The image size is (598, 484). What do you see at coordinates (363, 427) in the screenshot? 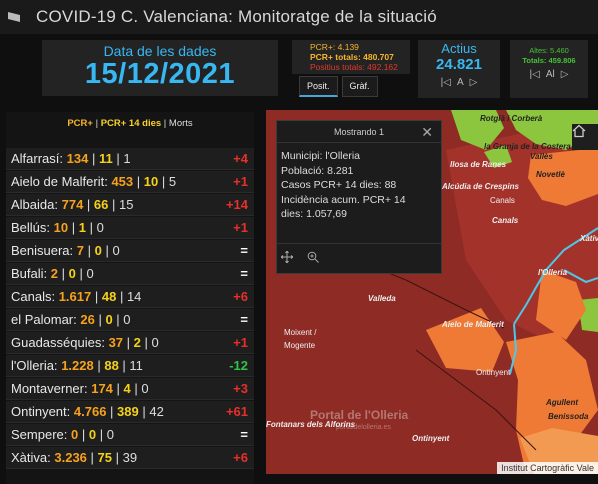
I see `watermark-subtext: portaldelolleria.es` at bounding box center [363, 427].